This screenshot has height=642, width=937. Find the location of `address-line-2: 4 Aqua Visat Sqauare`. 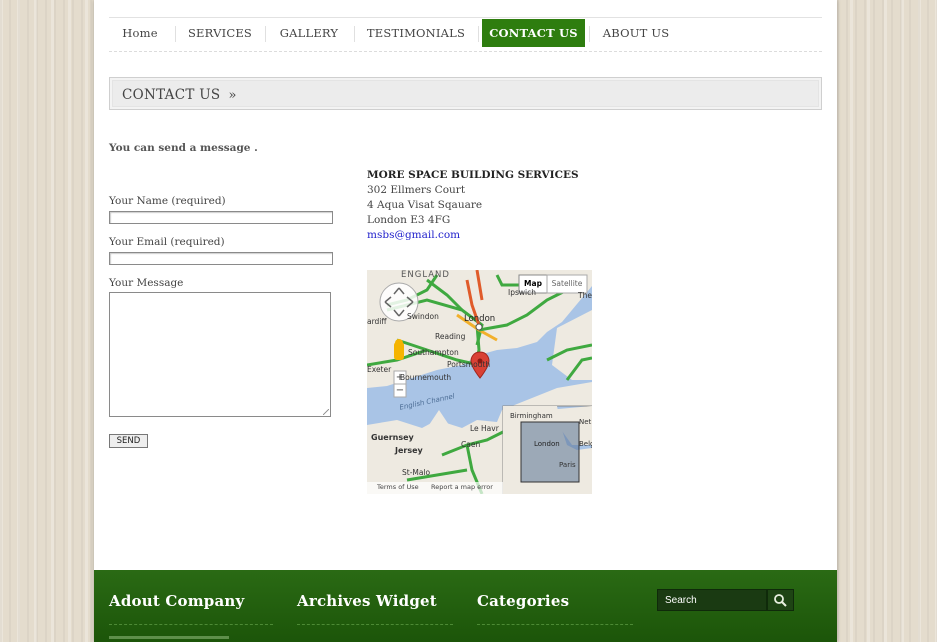

address-line-2: 4 Aqua Visat Sqauare is located at coordinates (425, 205).